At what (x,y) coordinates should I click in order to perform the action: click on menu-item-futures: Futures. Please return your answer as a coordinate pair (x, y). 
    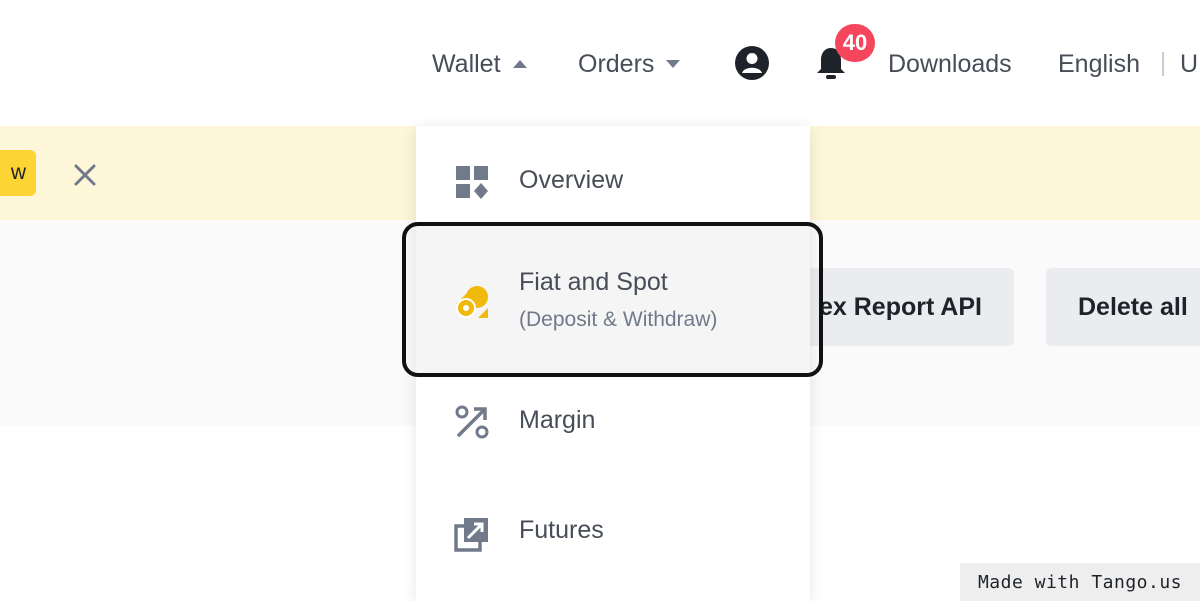
    Looking at the image, I should click on (613, 532).